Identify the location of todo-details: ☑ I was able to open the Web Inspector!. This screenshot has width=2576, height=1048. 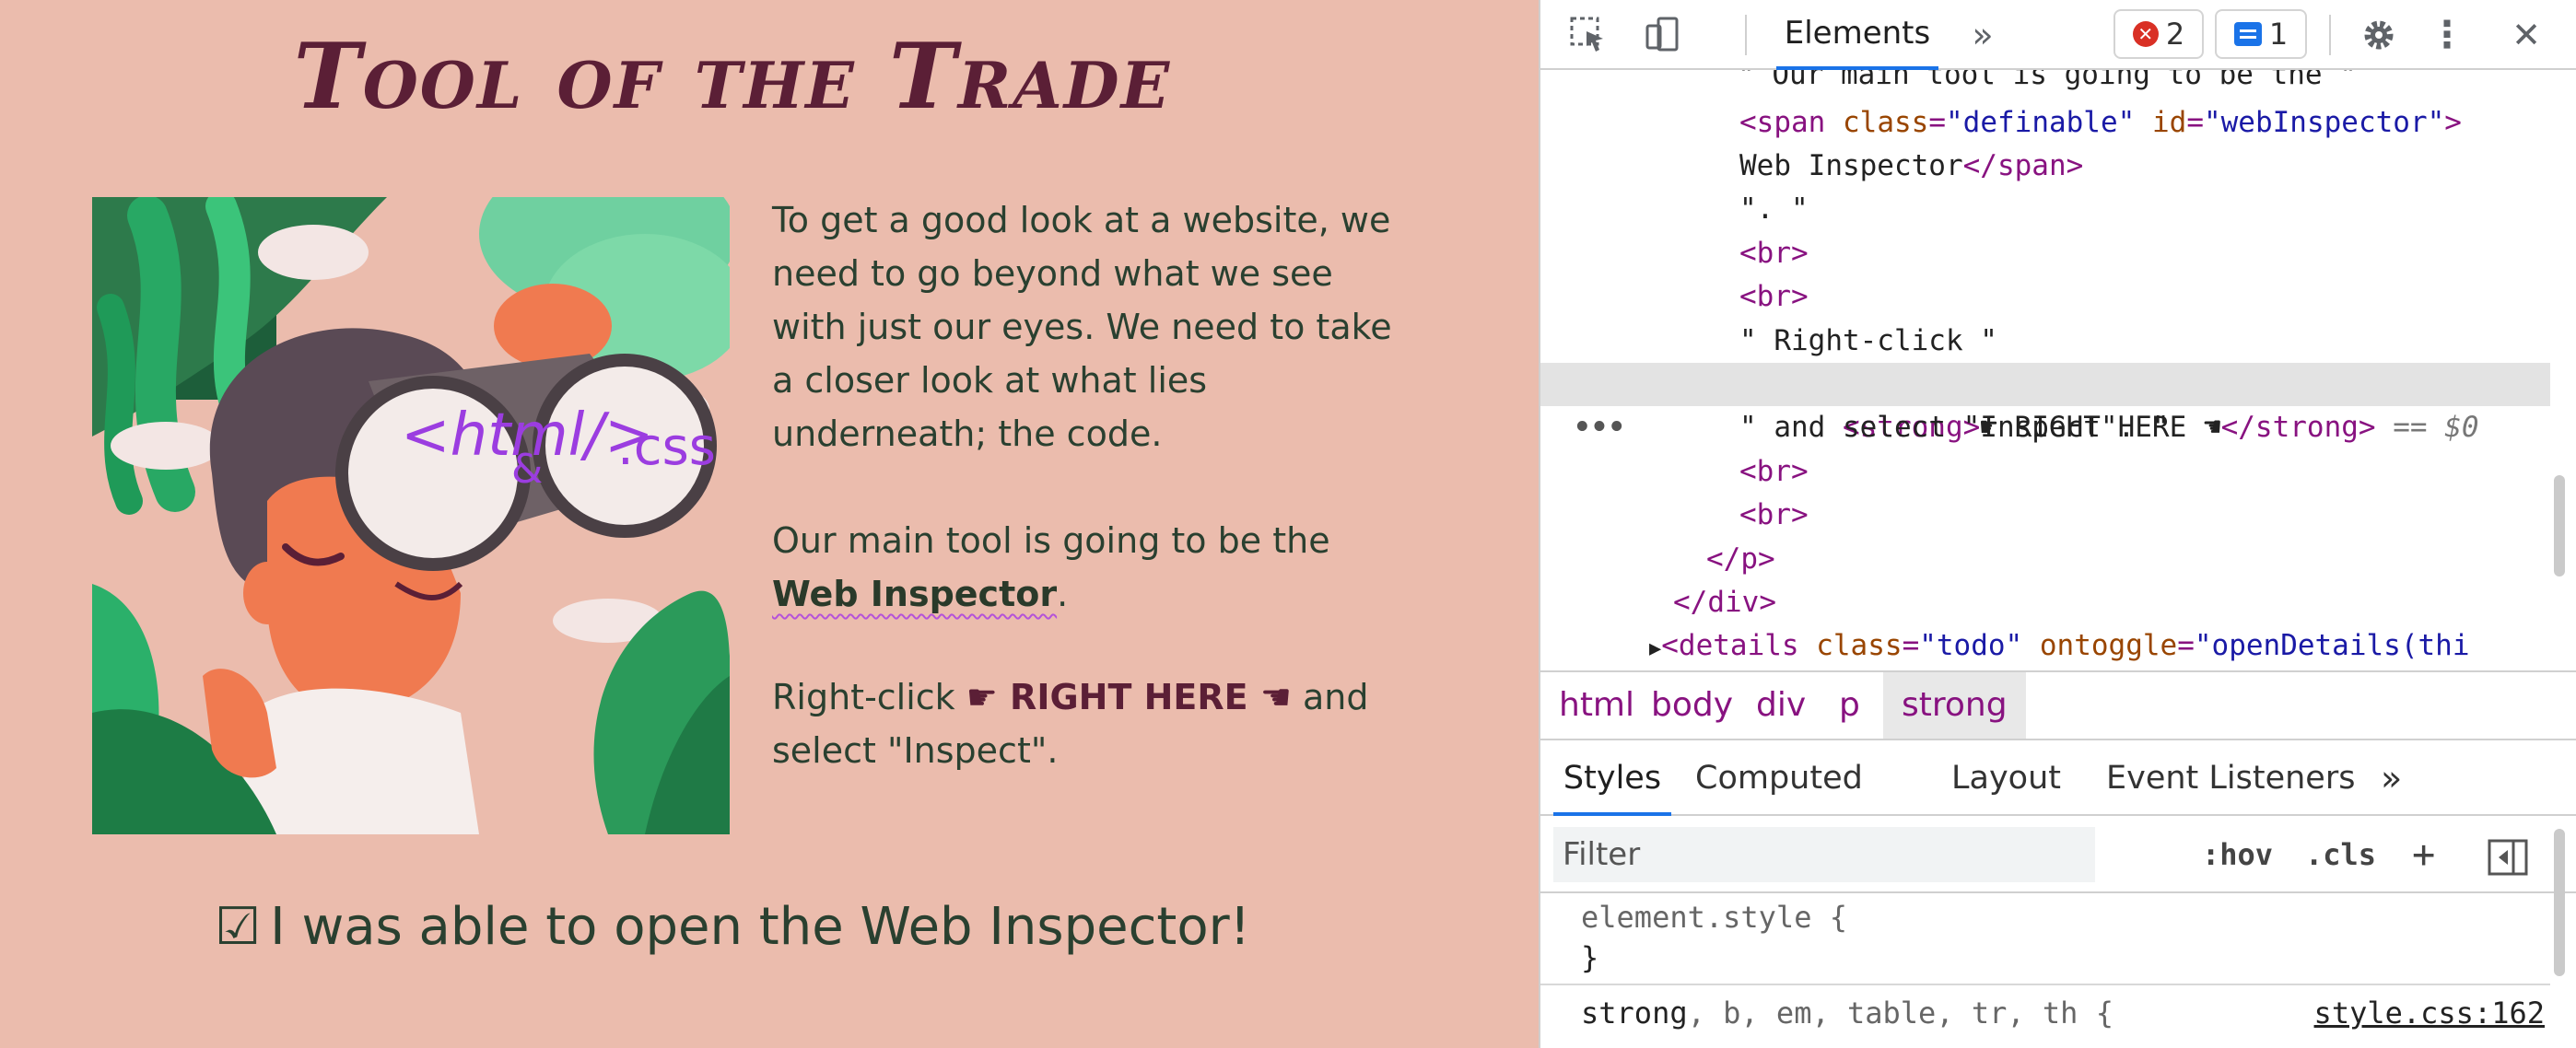
(732, 927).